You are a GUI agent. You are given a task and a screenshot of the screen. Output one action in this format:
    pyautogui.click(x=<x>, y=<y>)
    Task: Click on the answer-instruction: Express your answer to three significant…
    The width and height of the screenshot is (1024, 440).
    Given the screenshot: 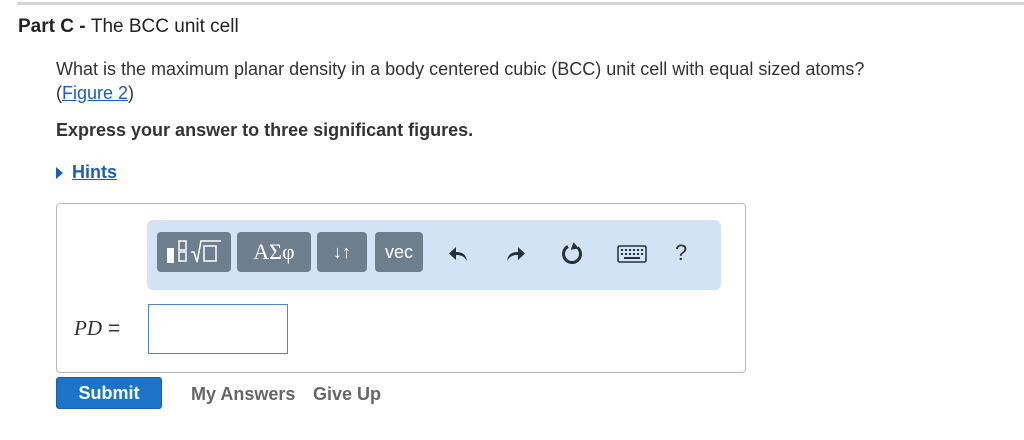 What is the action you would take?
    pyautogui.click(x=265, y=130)
    